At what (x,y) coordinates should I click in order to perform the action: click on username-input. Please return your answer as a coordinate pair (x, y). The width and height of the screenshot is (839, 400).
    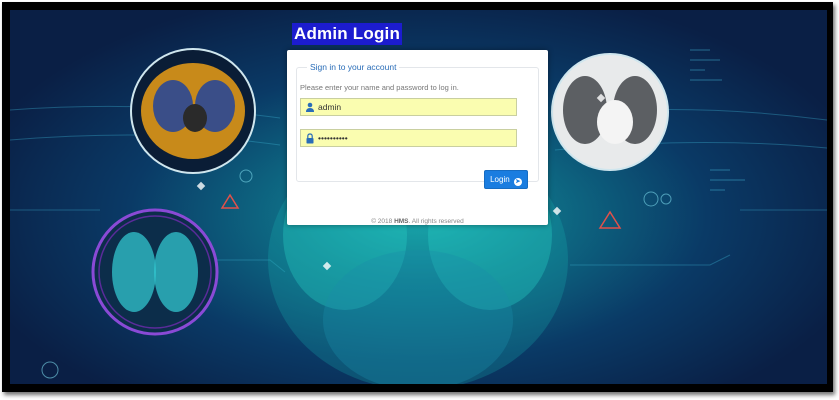
    Looking at the image, I should click on (413, 107).